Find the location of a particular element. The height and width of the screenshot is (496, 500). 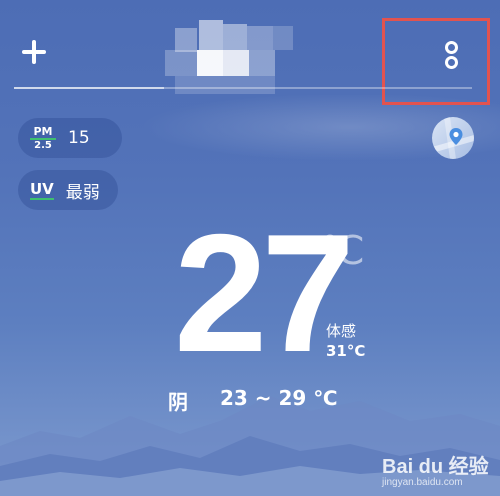

add-city-button is located at coordinates (34, 52).